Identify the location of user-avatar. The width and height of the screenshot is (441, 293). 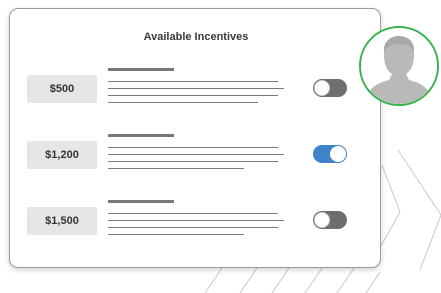
(399, 66).